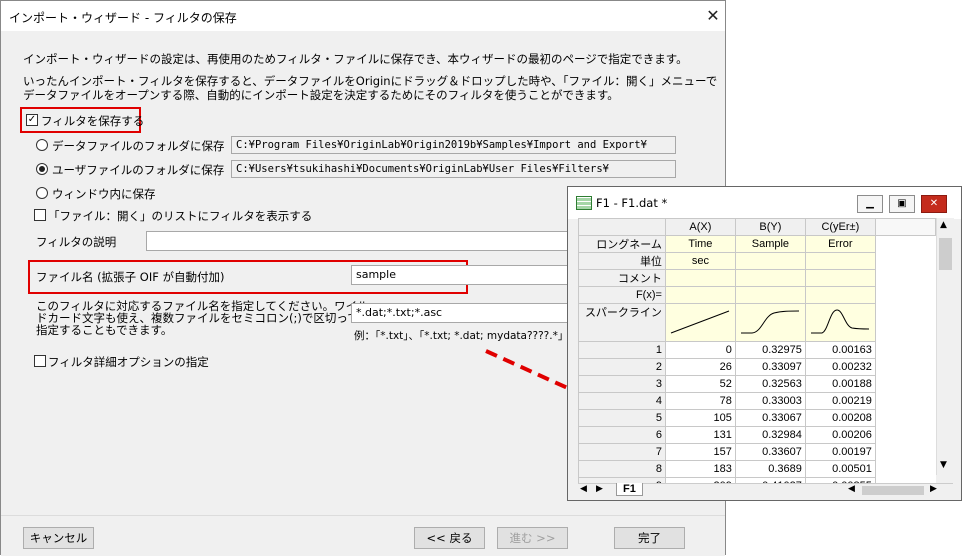  Describe the element at coordinates (461, 275) in the screenshot. I see `filename-input: sample` at that location.